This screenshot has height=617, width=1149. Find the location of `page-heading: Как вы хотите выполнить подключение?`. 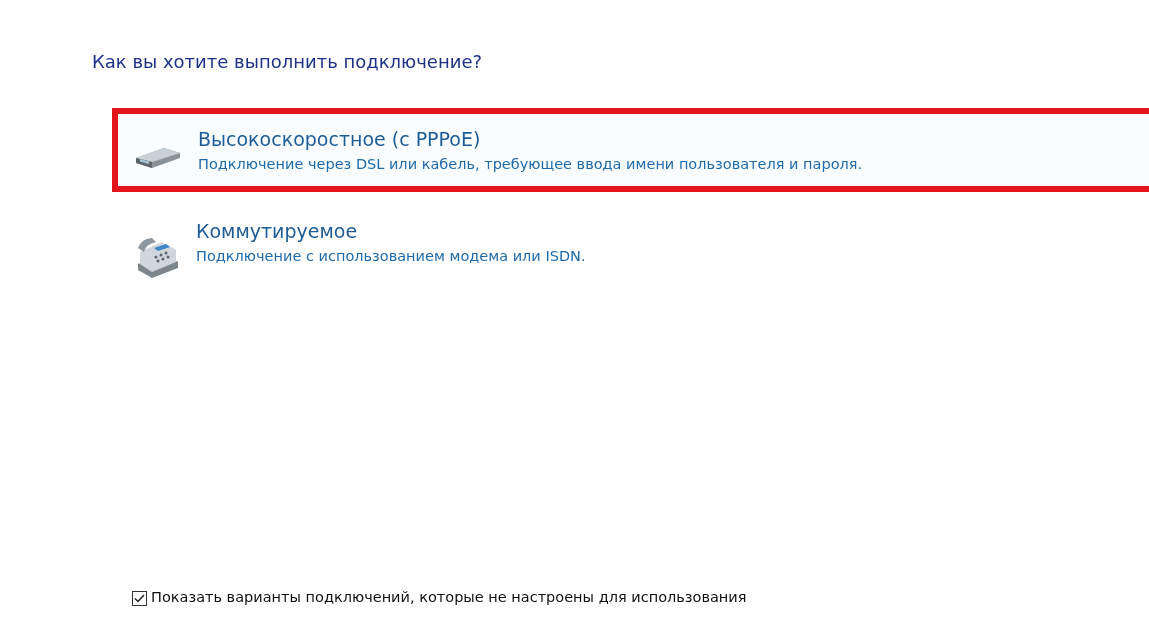

page-heading: Как вы хотите выполнить подключение? is located at coordinates (288, 62).